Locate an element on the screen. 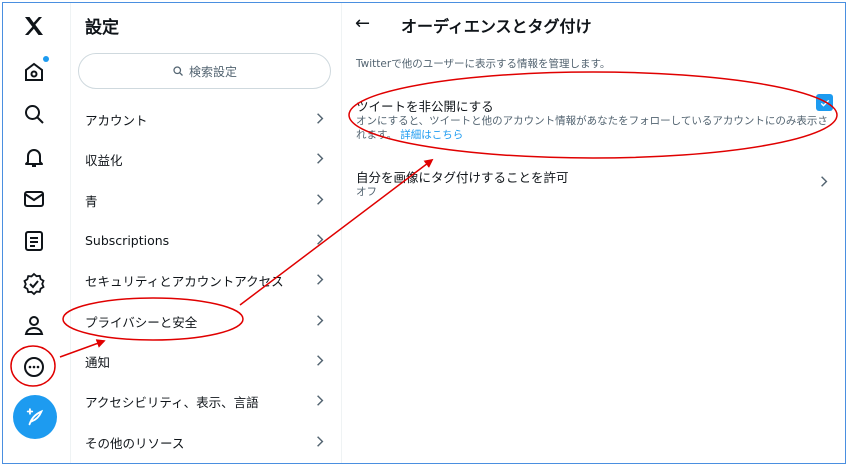  protect-tweets-checkbox is located at coordinates (824, 102).